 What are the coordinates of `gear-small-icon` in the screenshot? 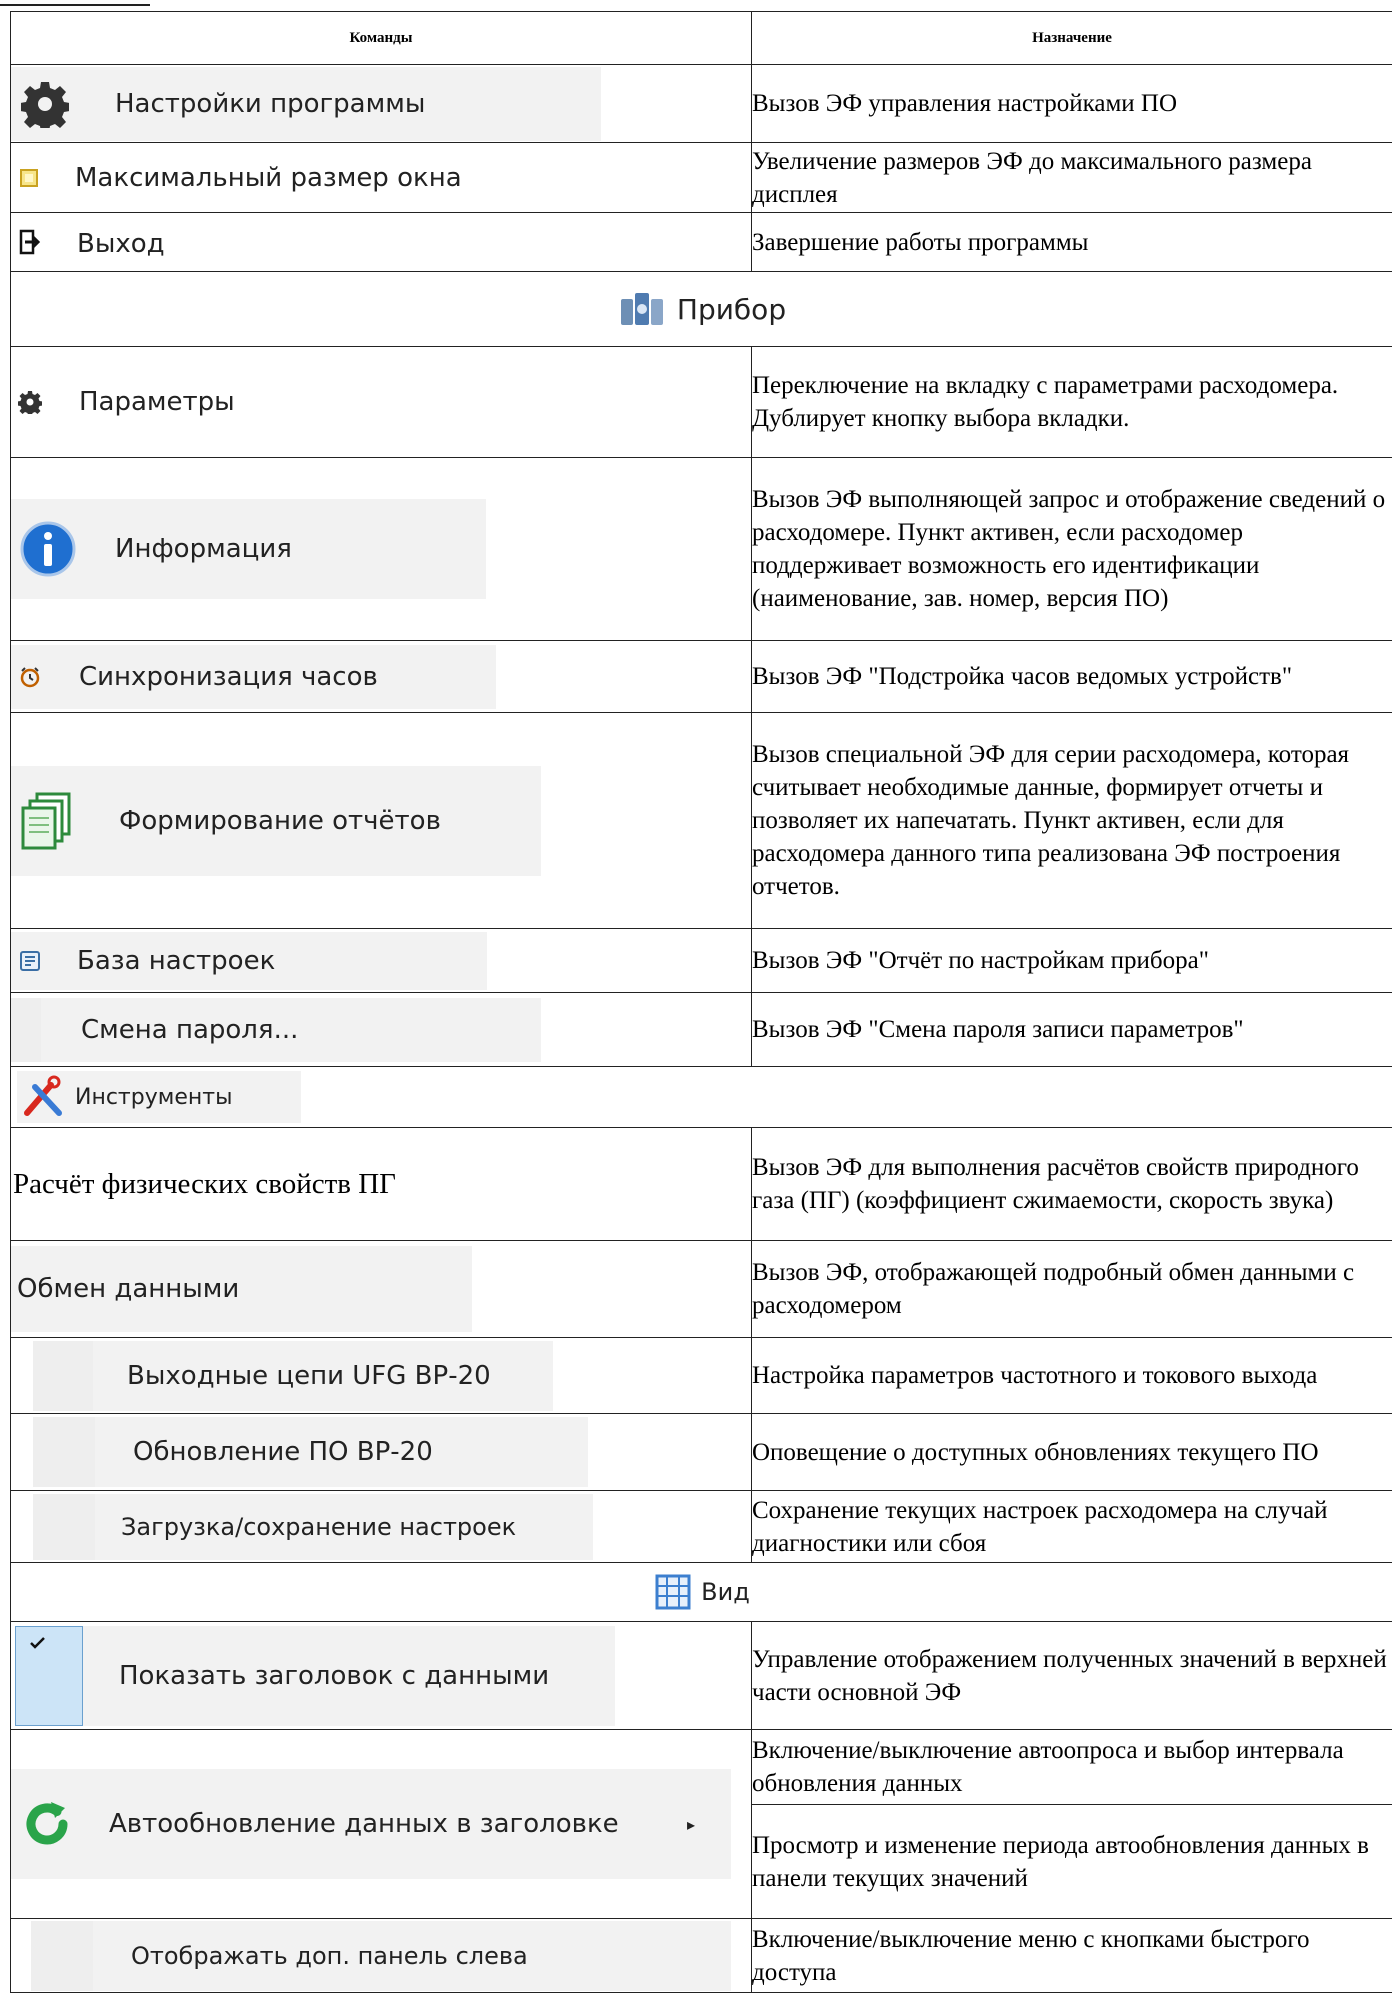 It's located at (30, 402).